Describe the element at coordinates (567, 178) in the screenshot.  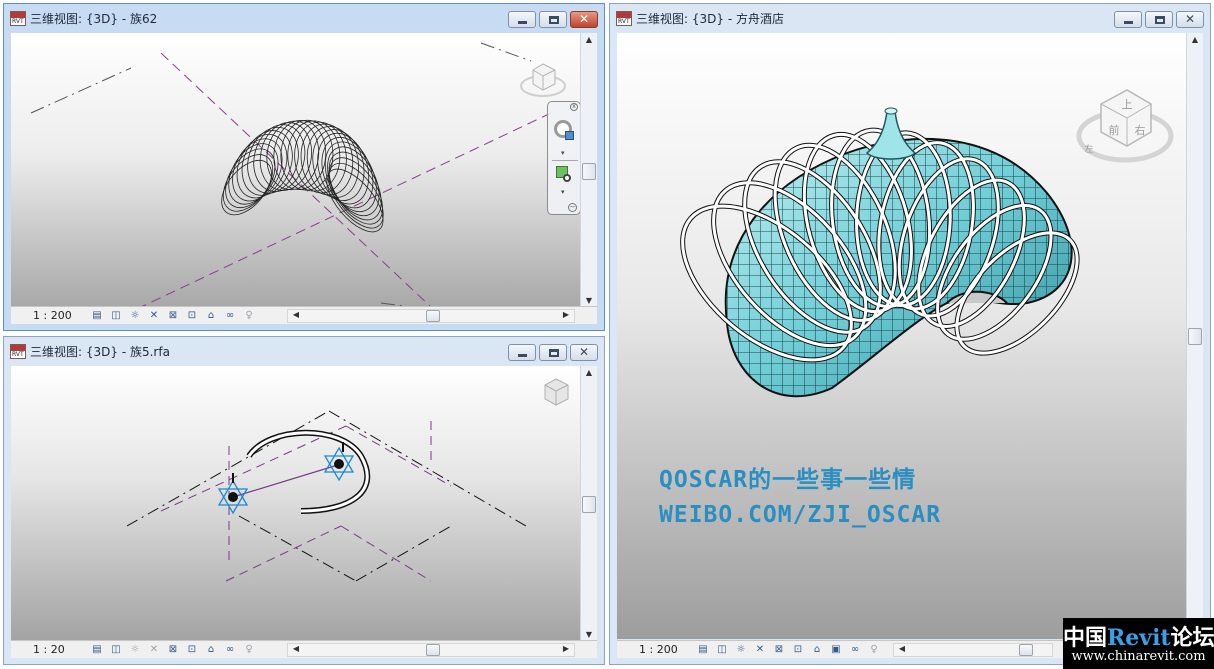
I see `magnifier-icon` at that location.